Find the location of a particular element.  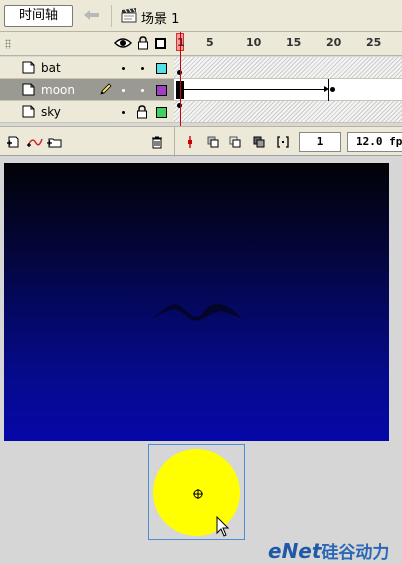

ruler-label-15: 15 is located at coordinates (294, 42).